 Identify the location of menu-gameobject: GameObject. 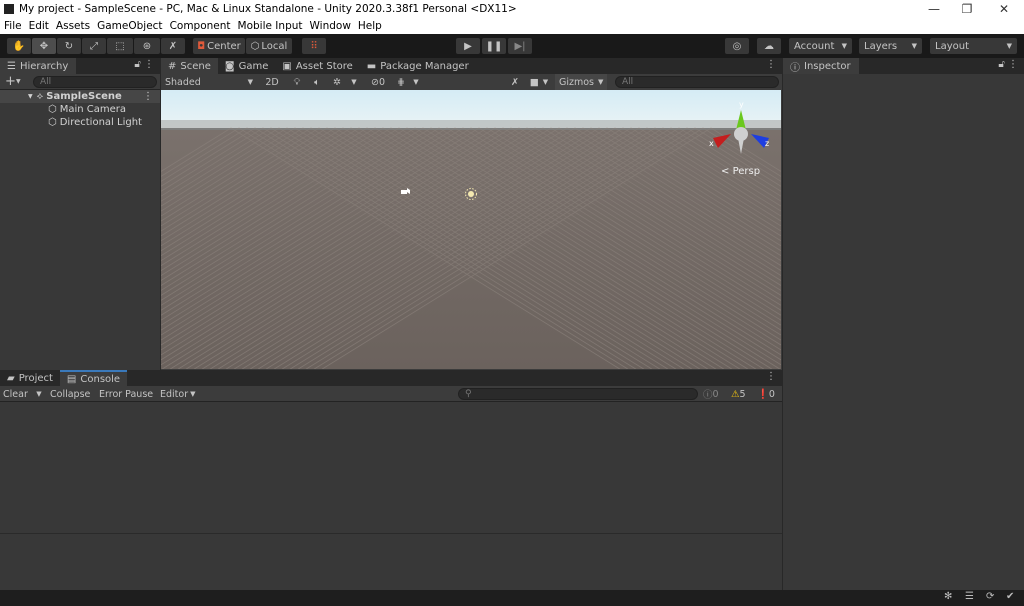
(129, 26).